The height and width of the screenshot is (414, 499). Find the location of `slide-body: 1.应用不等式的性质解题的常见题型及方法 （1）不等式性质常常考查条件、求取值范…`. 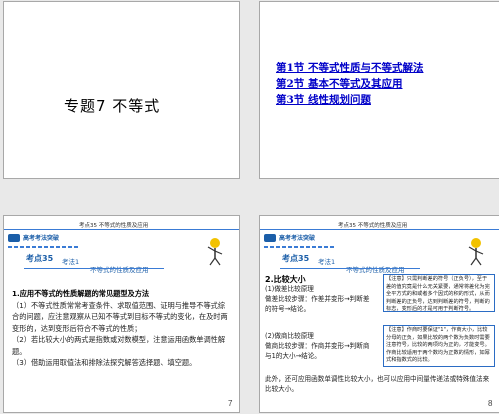

slide-body: 1.应用不等式的性质解题的常见题型及方法 （1）不等式性质常常考查条件、求取值范… is located at coordinates (122, 328).